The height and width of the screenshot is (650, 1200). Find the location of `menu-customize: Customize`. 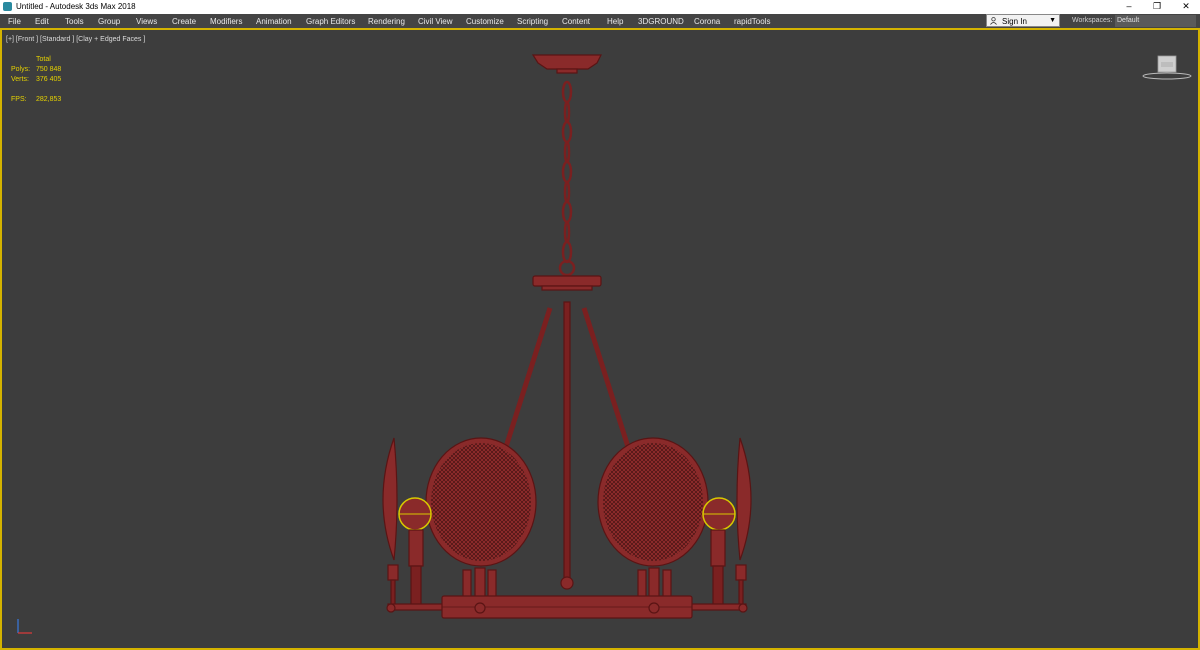

menu-customize: Customize is located at coordinates (485, 21).